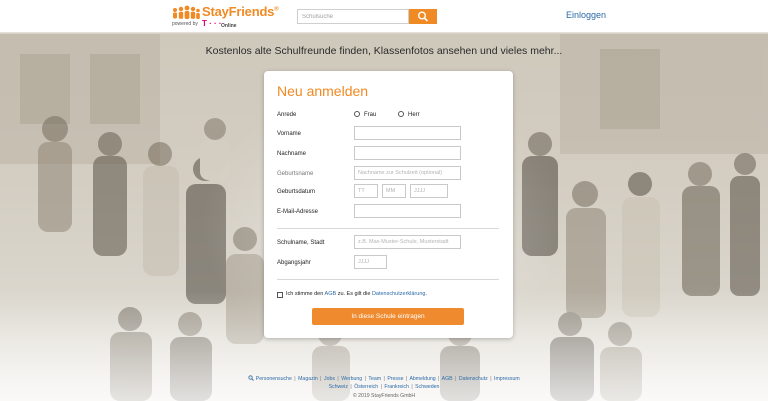  Describe the element at coordinates (399, 294) in the screenshot. I see `privacy-link: Datenschutzerklärung` at that location.